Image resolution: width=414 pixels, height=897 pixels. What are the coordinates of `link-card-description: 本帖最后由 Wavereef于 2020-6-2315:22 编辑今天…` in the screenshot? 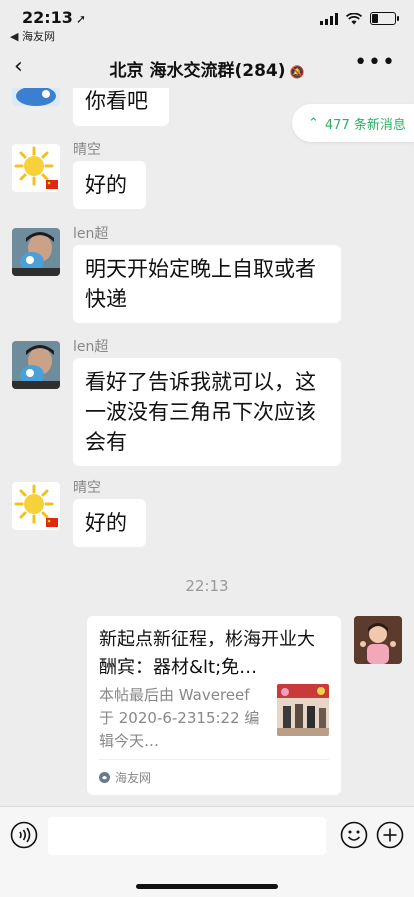 It's located at (179, 718).